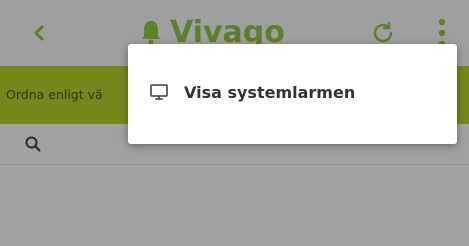  Describe the element at coordinates (270, 92) in the screenshot. I see `menu-item-label: Visa systemlarmen` at that location.